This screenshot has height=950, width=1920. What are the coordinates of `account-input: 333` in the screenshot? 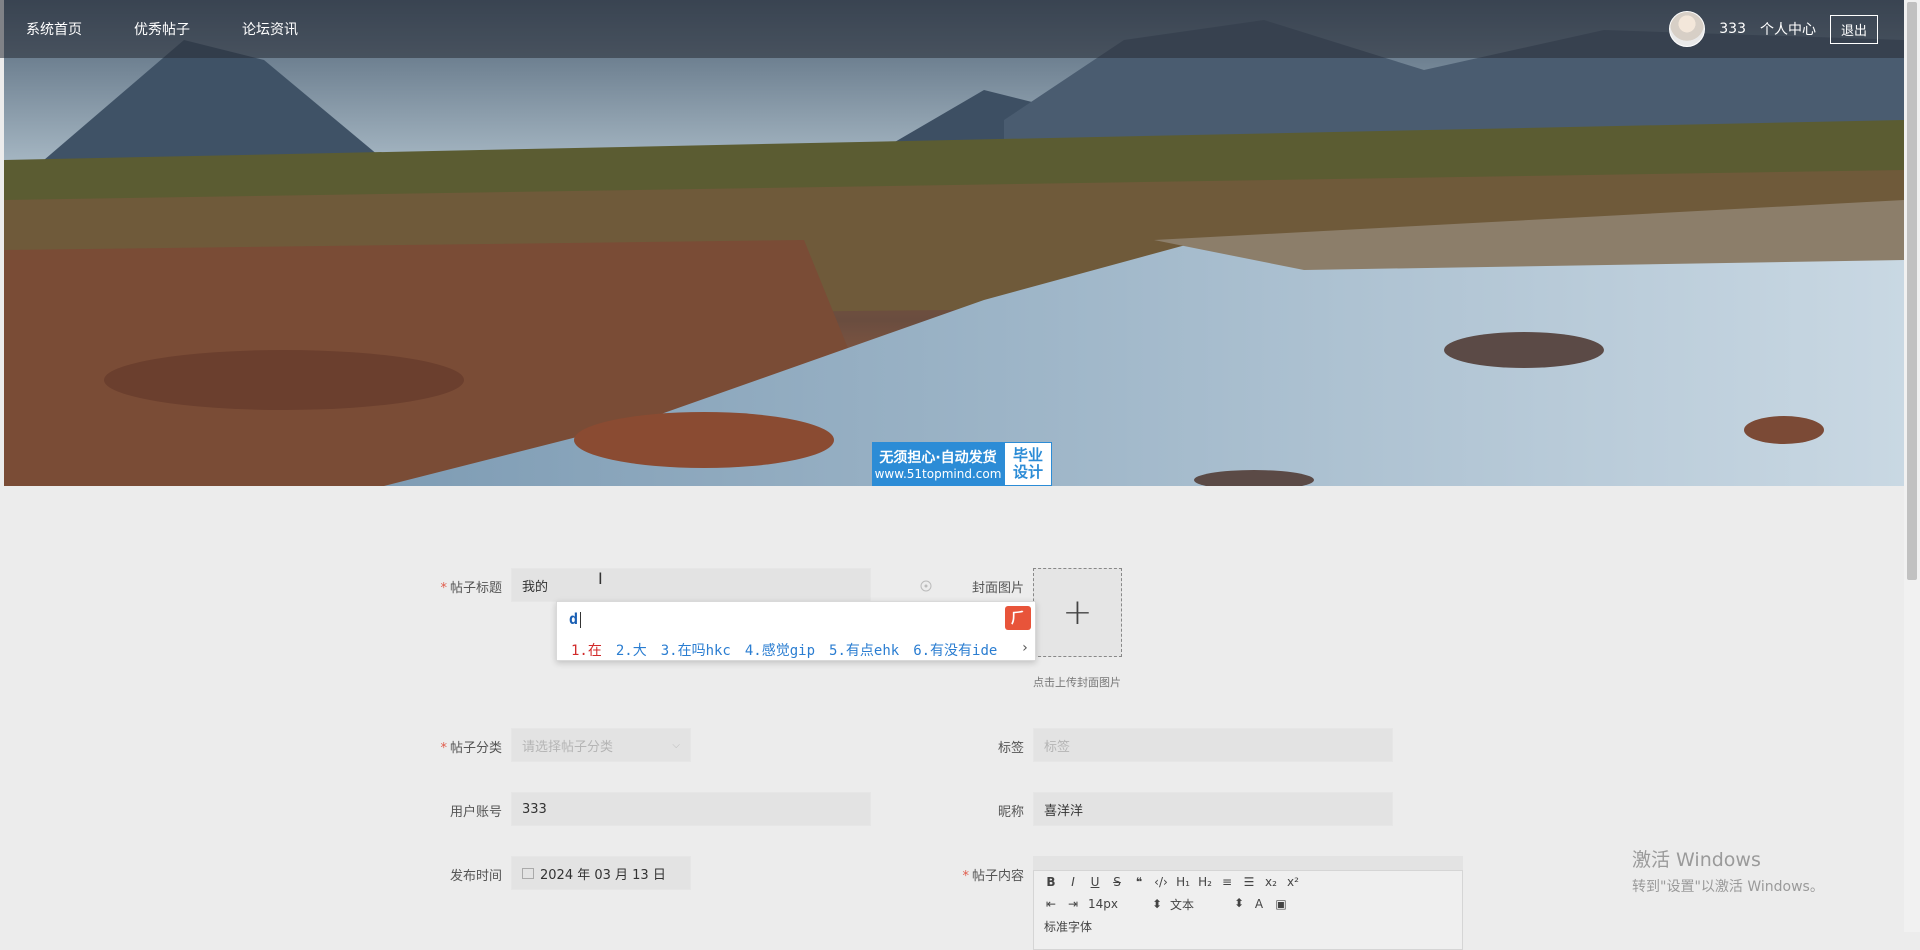 It's located at (691, 809).